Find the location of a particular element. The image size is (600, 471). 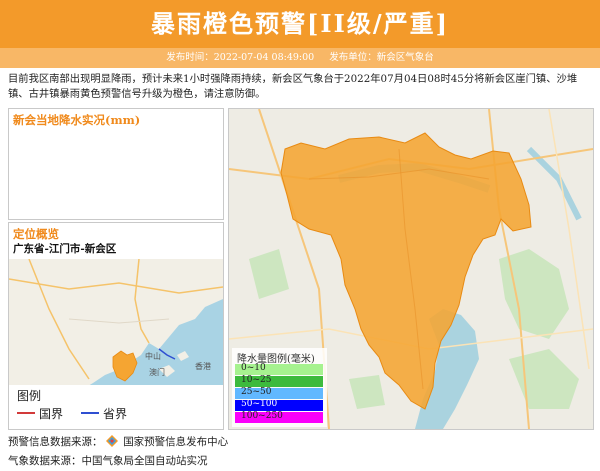

rain-legend-row: 100~250 is located at coordinates (279, 417).